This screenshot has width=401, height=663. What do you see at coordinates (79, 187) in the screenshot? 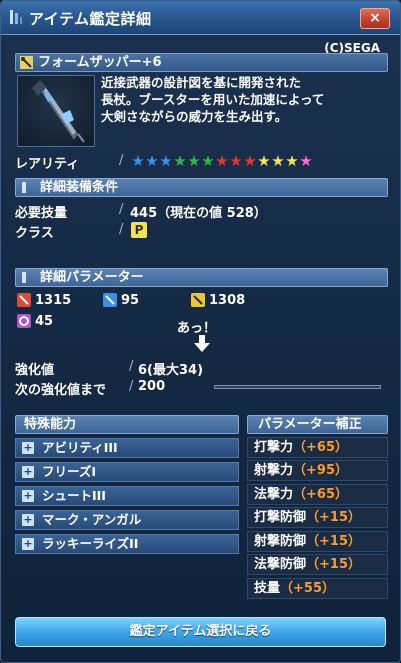
I see `section-title: 詳細装備条件` at bounding box center [79, 187].